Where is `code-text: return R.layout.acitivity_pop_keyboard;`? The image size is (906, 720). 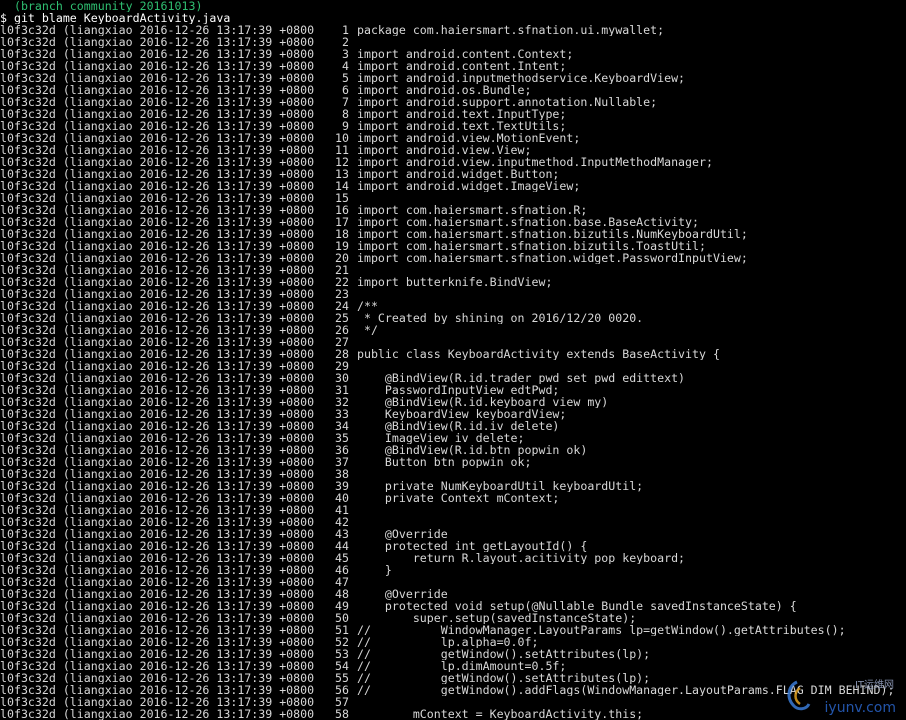
code-text: return R.layout.acitivity_pop_keyboard; is located at coordinates (518, 558).